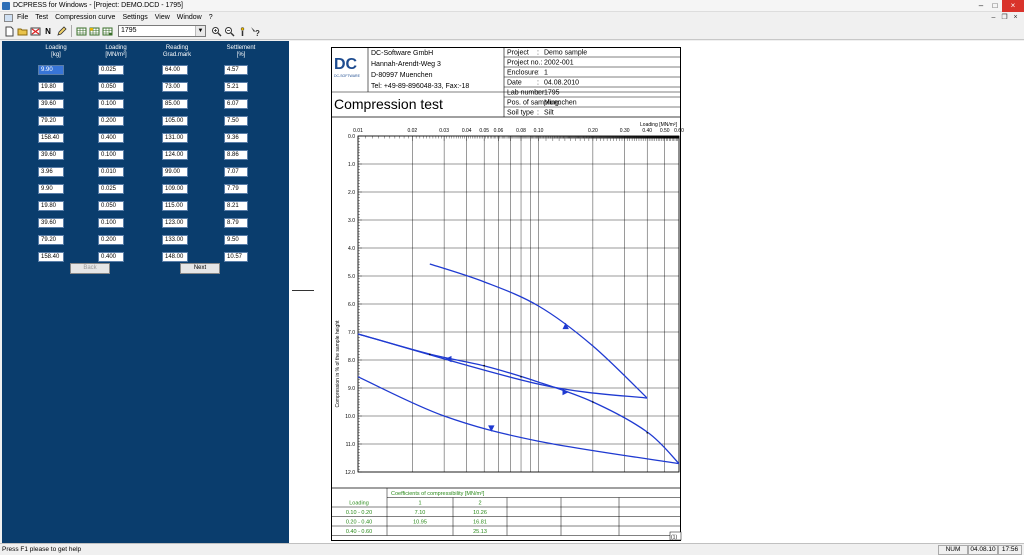 This screenshot has width=1024, height=555. What do you see at coordinates (61, 31) in the screenshot?
I see `pencil-icon` at bounding box center [61, 31].